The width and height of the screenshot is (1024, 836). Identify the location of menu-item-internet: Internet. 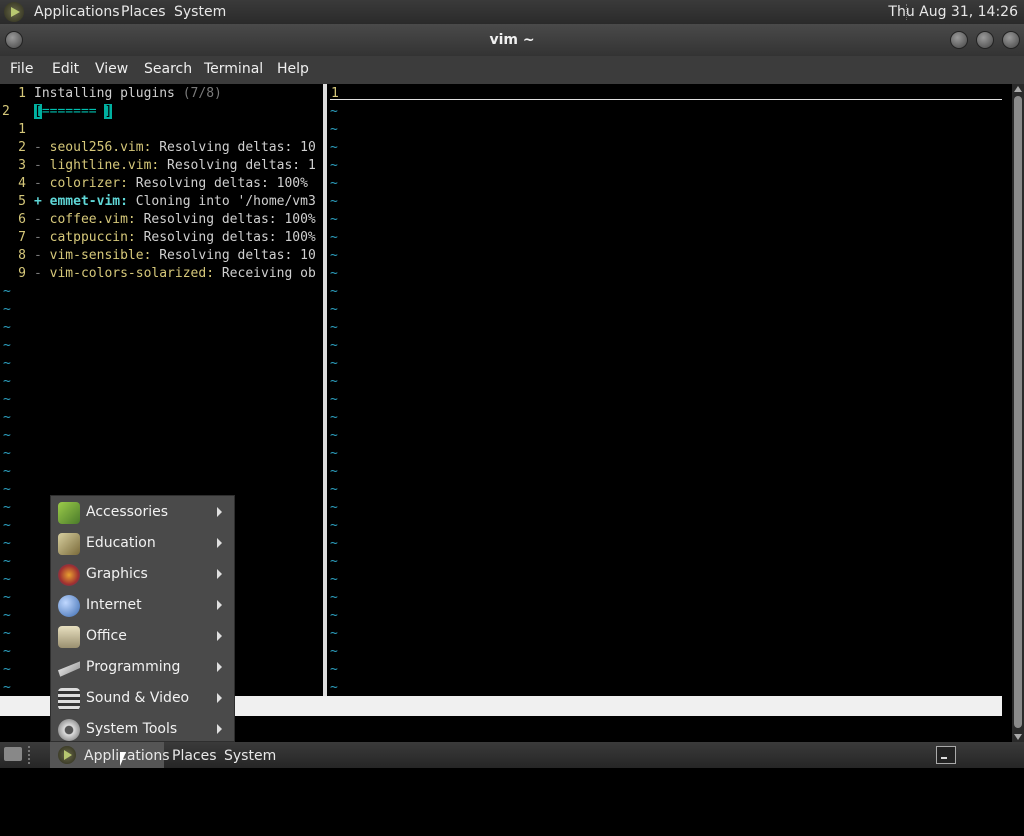
(142, 605).